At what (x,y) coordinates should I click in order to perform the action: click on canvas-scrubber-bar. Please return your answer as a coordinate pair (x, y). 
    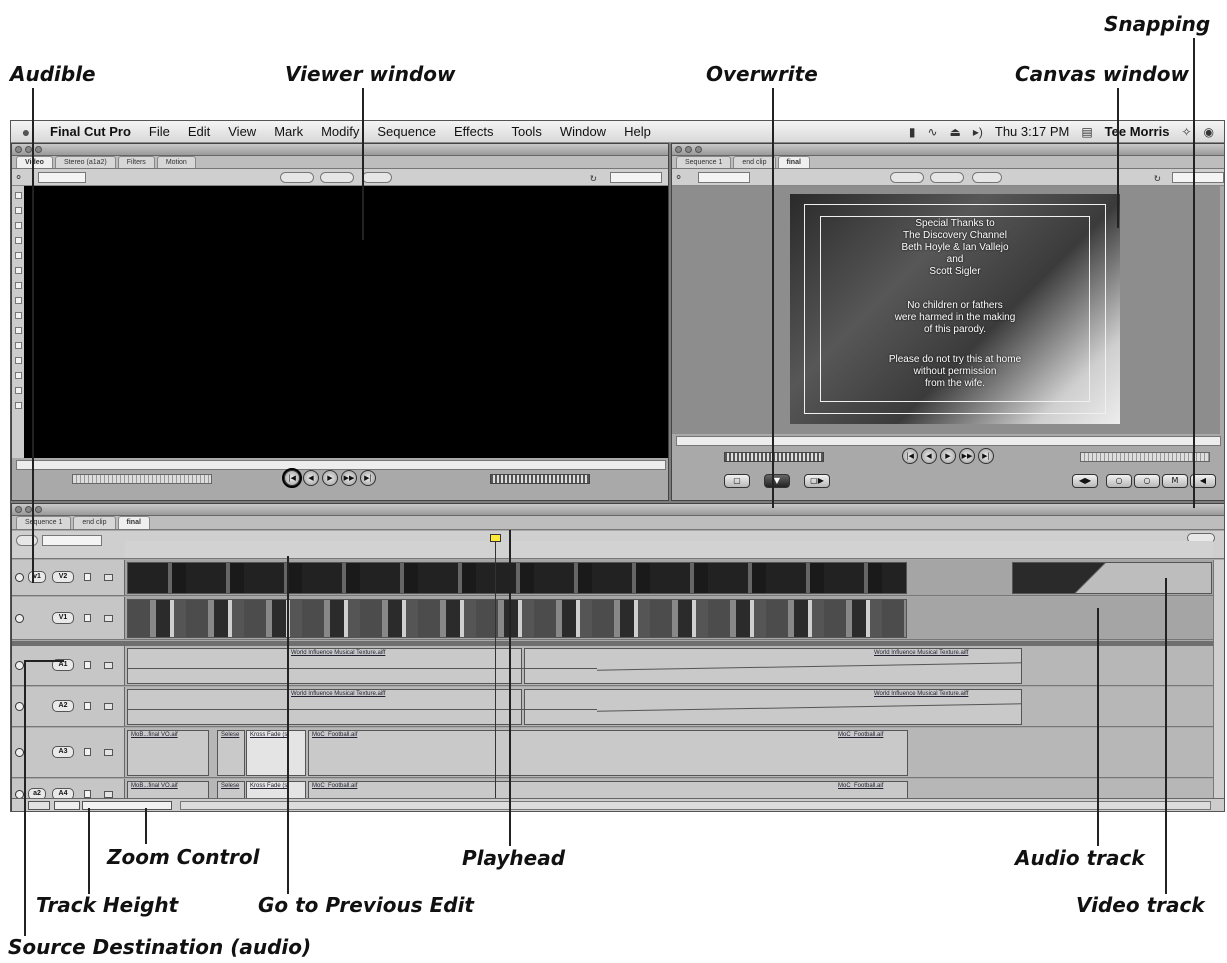
    Looking at the image, I should click on (948, 441).